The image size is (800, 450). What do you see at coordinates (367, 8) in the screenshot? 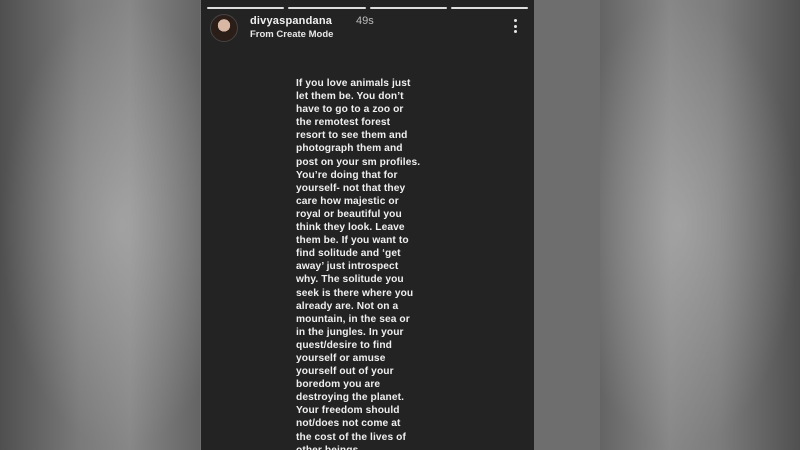
I see `story-progress-bar` at bounding box center [367, 8].